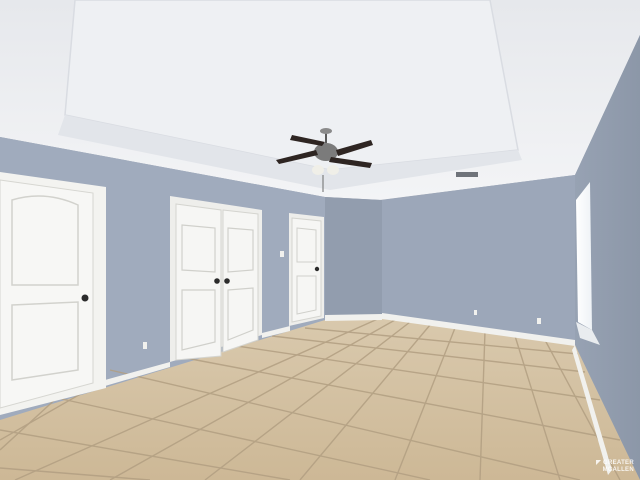 This screenshot has height=480, width=640. Describe the element at coordinates (353, 258) in the screenshot. I see `back-wall-corner` at that location.